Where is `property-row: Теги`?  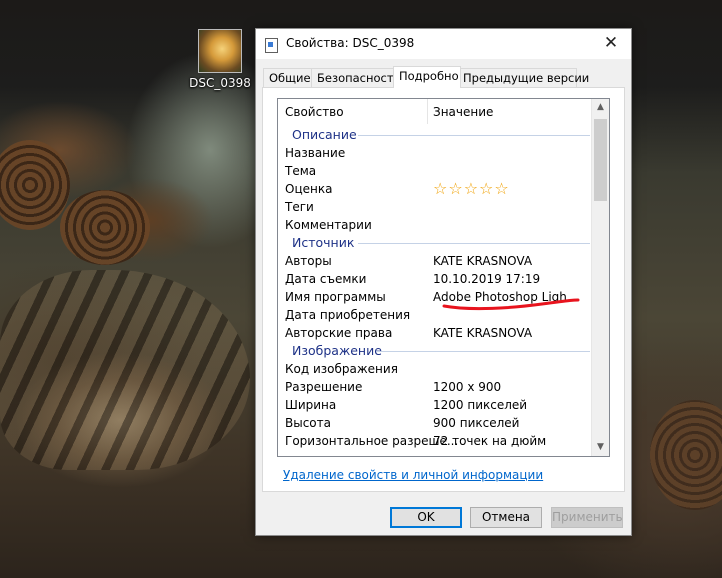 property-row: Теги is located at coordinates (434, 207).